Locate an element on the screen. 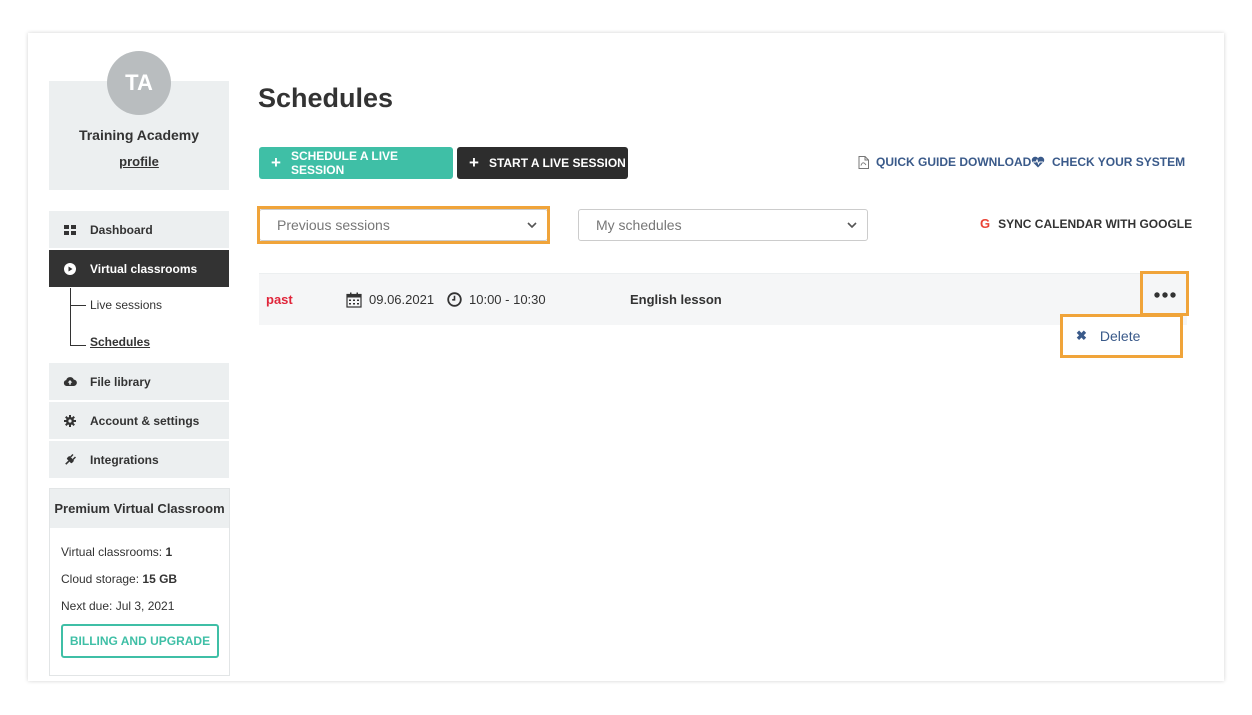 The image size is (1252, 715). sidebar-subitem-schedules: Schedules is located at coordinates (120, 342).